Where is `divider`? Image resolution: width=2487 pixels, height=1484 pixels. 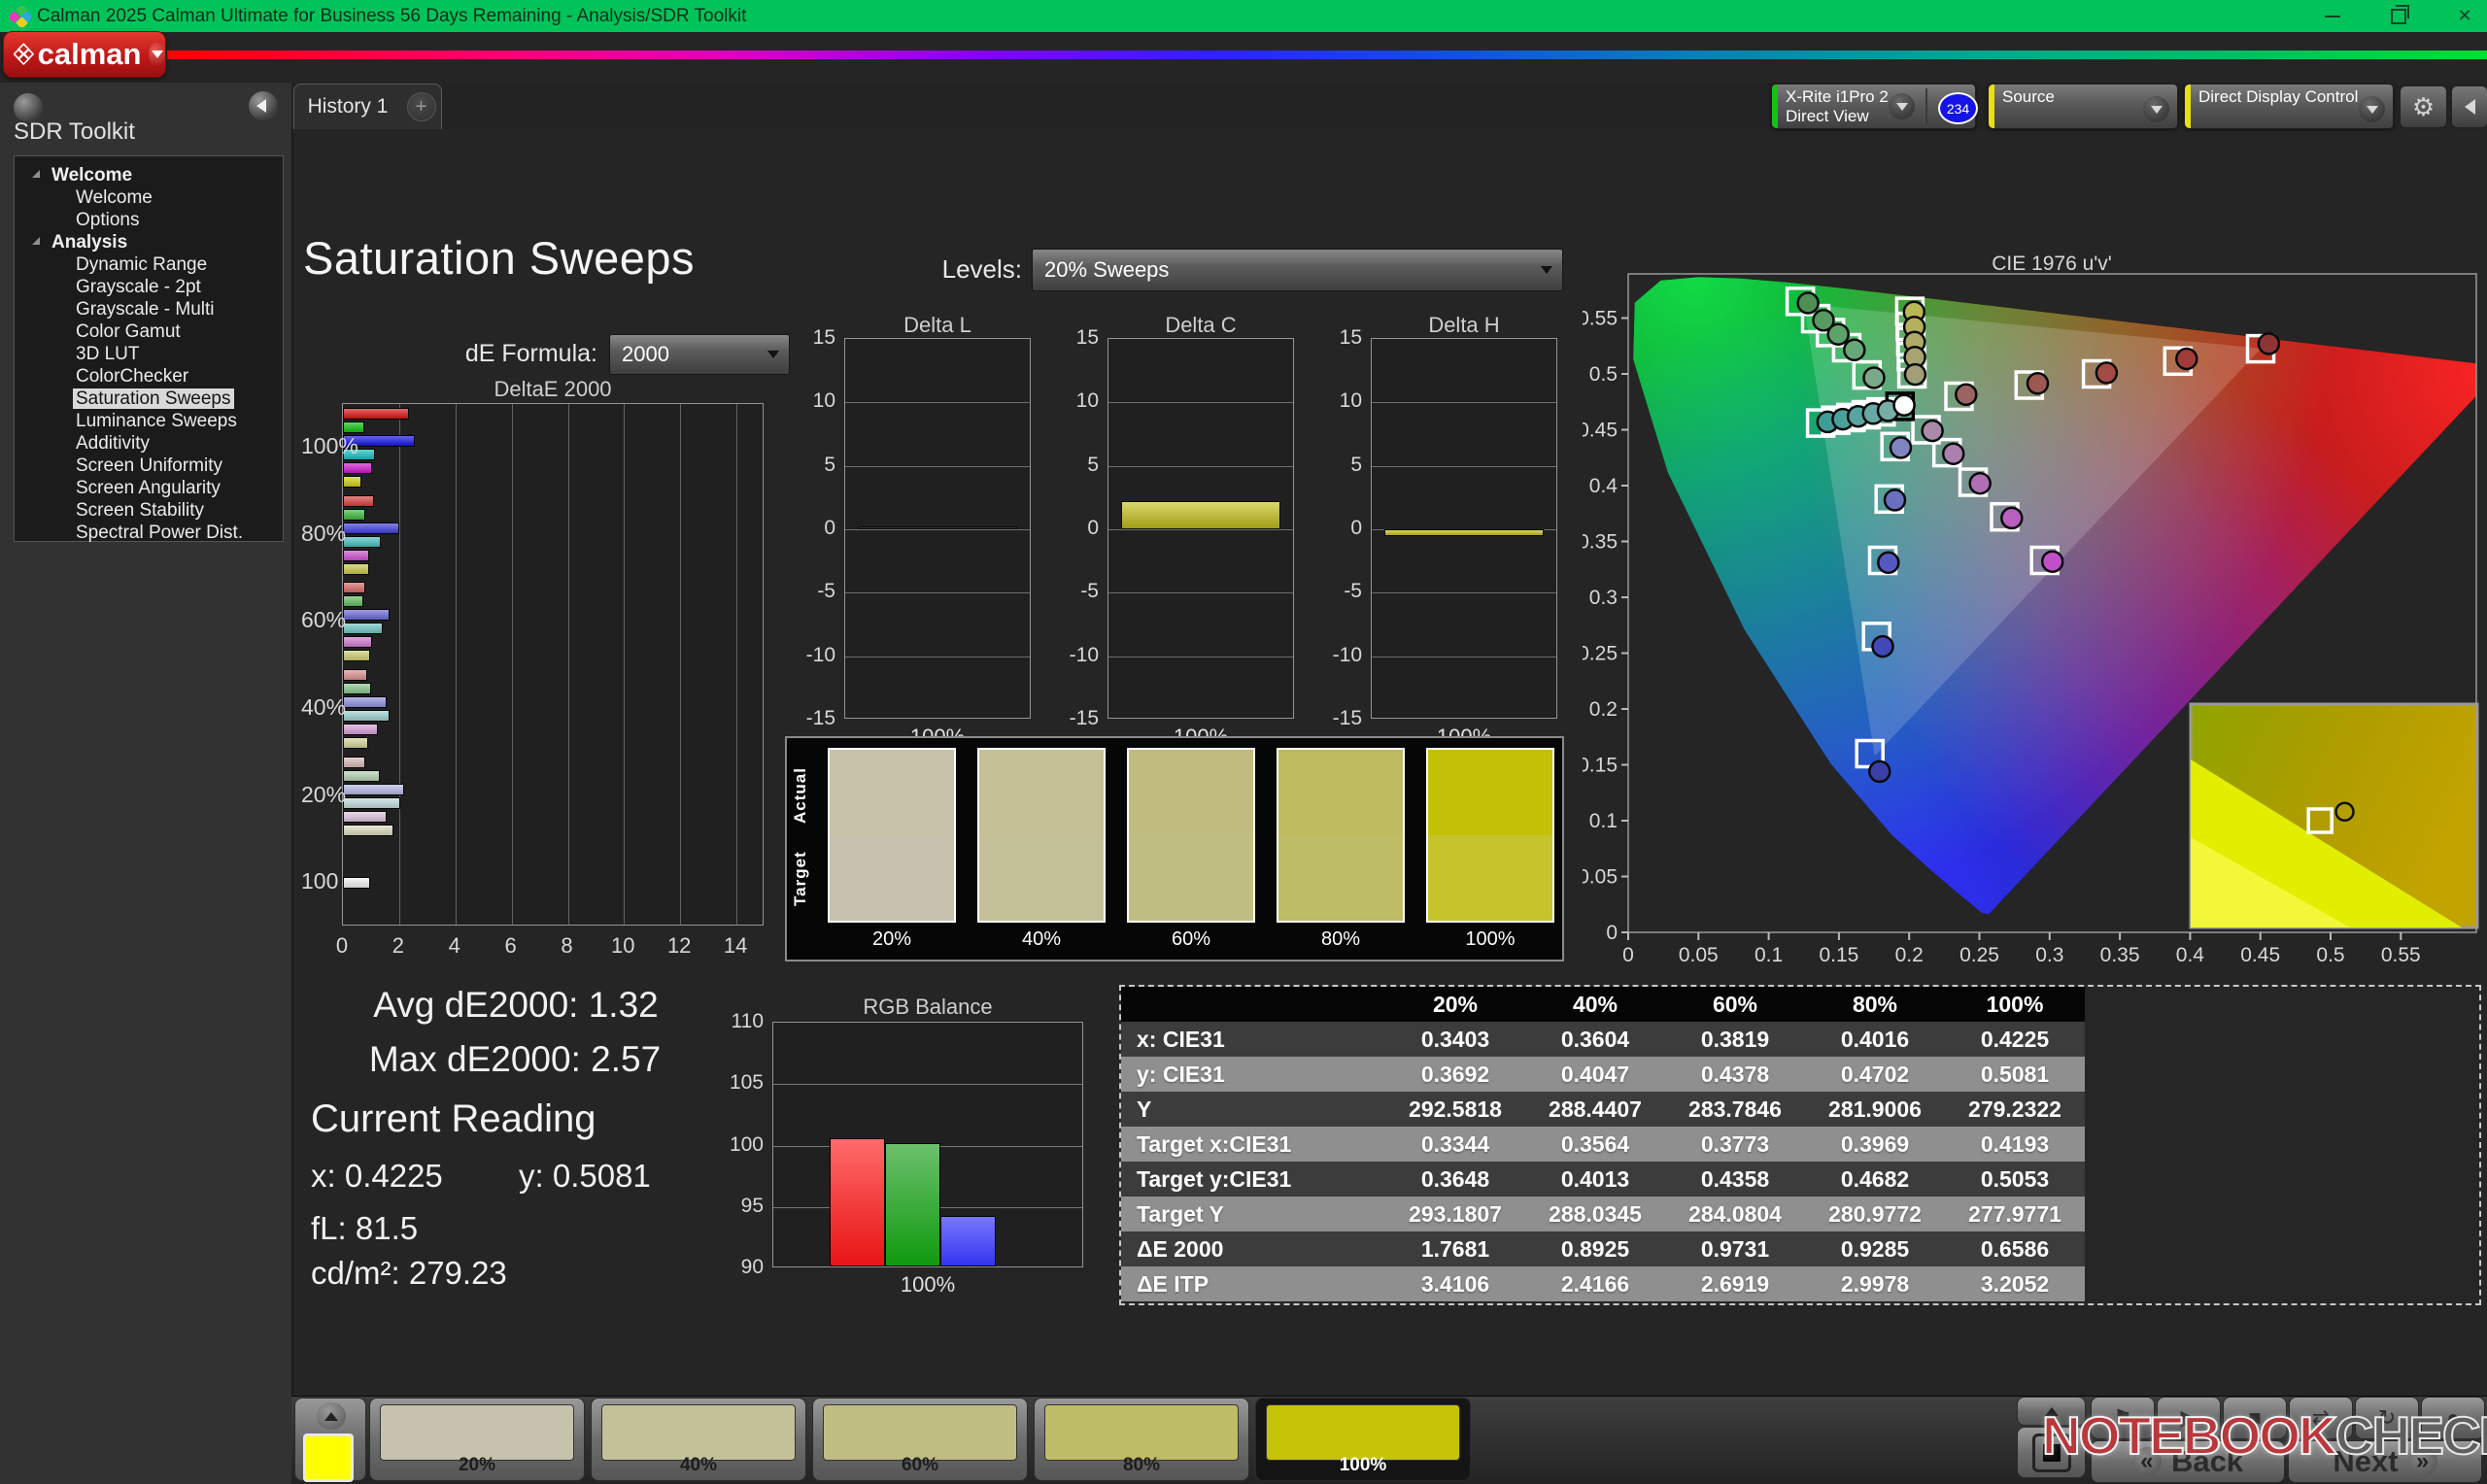
divider is located at coordinates (1926, 106).